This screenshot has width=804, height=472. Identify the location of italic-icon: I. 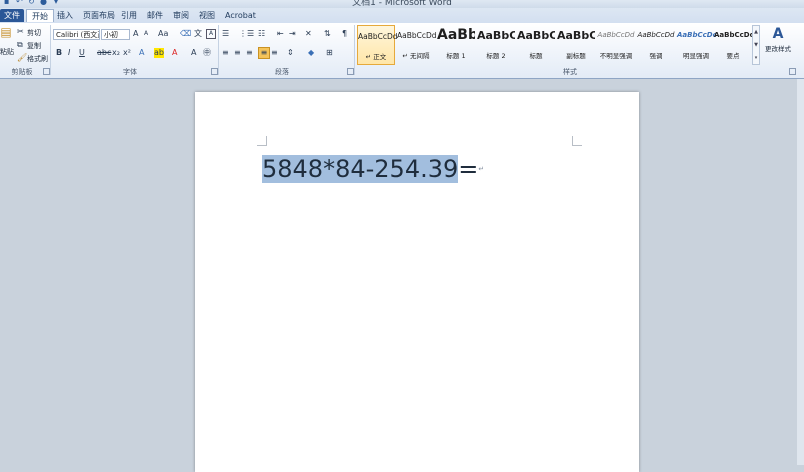
(69, 53).